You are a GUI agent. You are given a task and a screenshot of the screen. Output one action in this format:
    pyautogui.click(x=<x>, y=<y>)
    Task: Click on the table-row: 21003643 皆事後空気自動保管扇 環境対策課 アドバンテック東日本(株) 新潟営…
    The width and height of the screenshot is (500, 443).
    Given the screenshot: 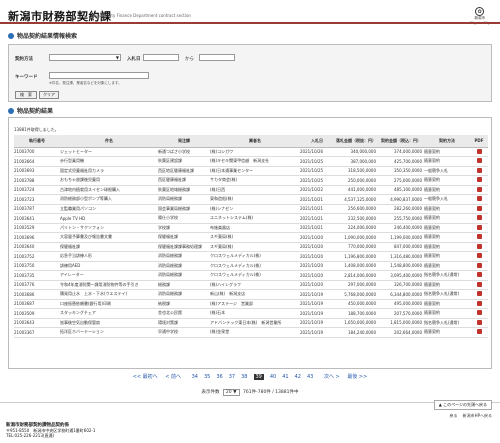 What is the action you would take?
    pyautogui.click(x=251, y=323)
    